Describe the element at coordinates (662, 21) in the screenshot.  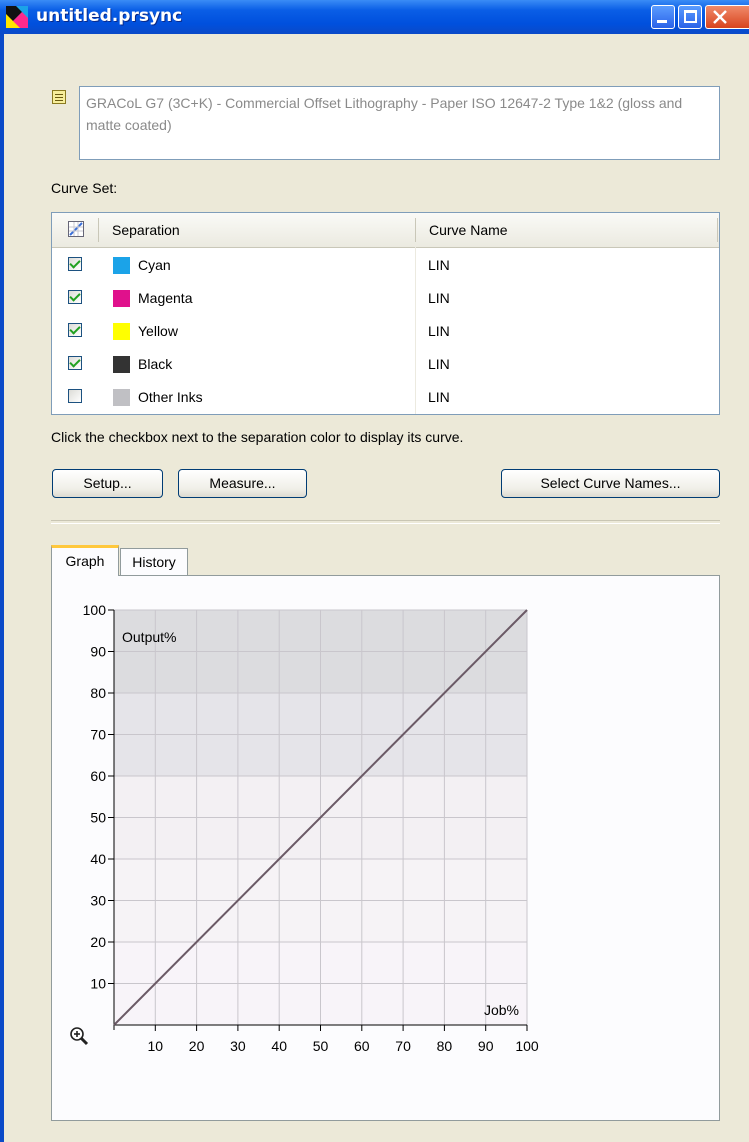
I see `minimize-icon` at that location.